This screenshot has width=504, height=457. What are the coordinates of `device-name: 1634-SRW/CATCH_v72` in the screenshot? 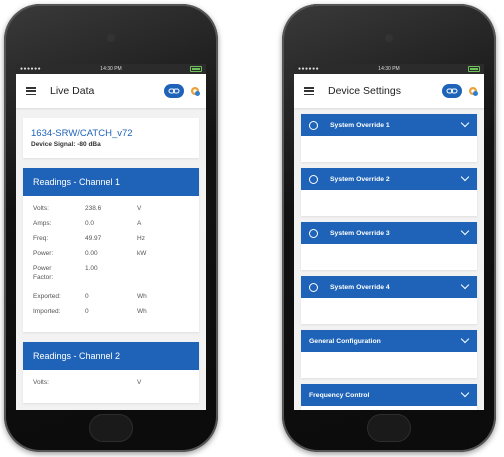 It's located at (82, 133).